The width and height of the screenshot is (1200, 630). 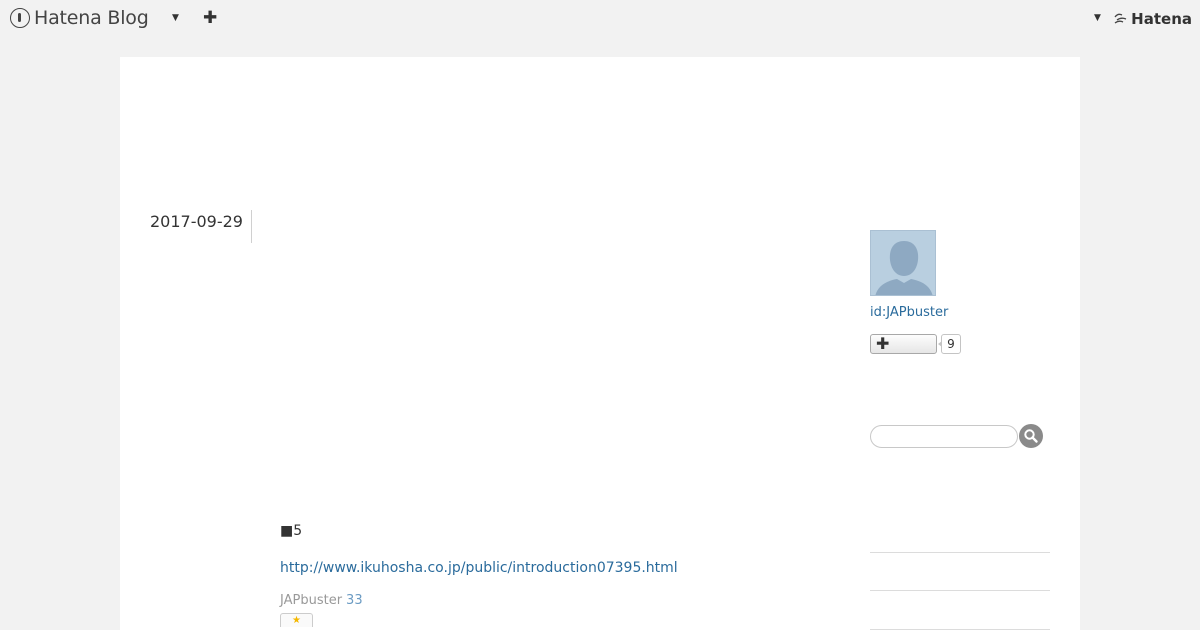 I want to click on hatena-blog-logo-icon, so click(x=20, y=18).